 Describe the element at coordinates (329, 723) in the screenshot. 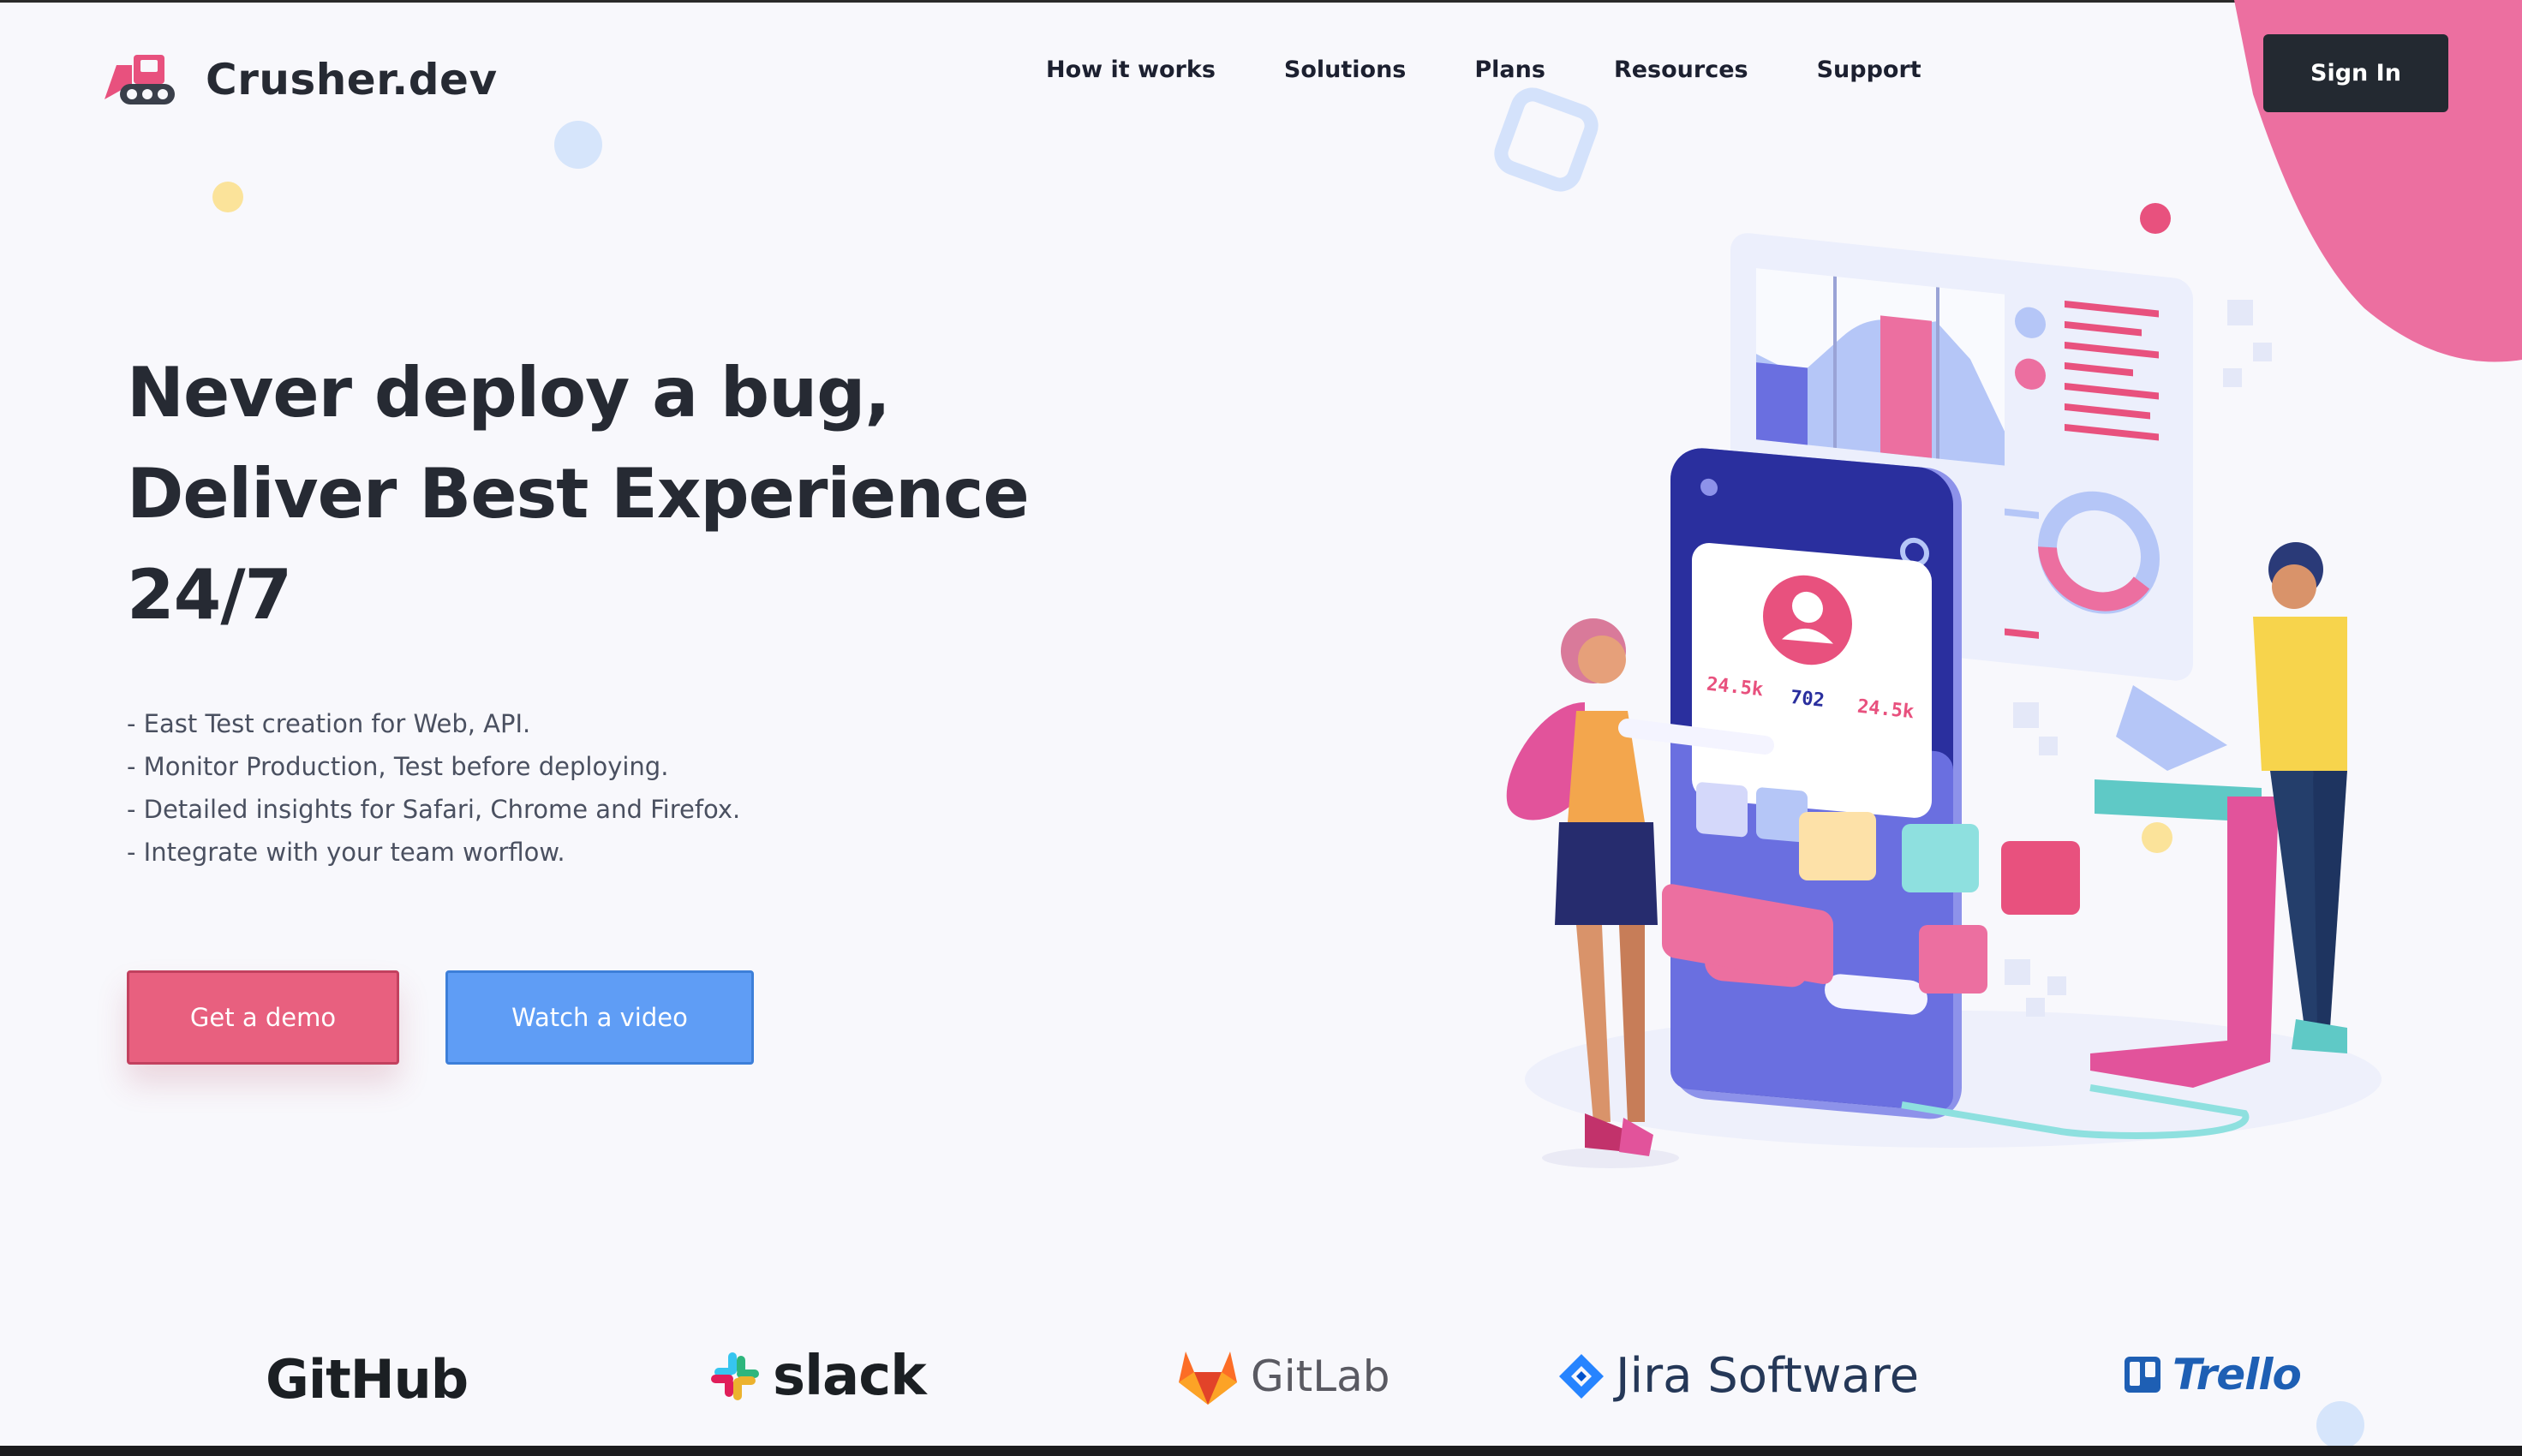

I see `feature-item: - East Test creation for Web, API.` at that location.